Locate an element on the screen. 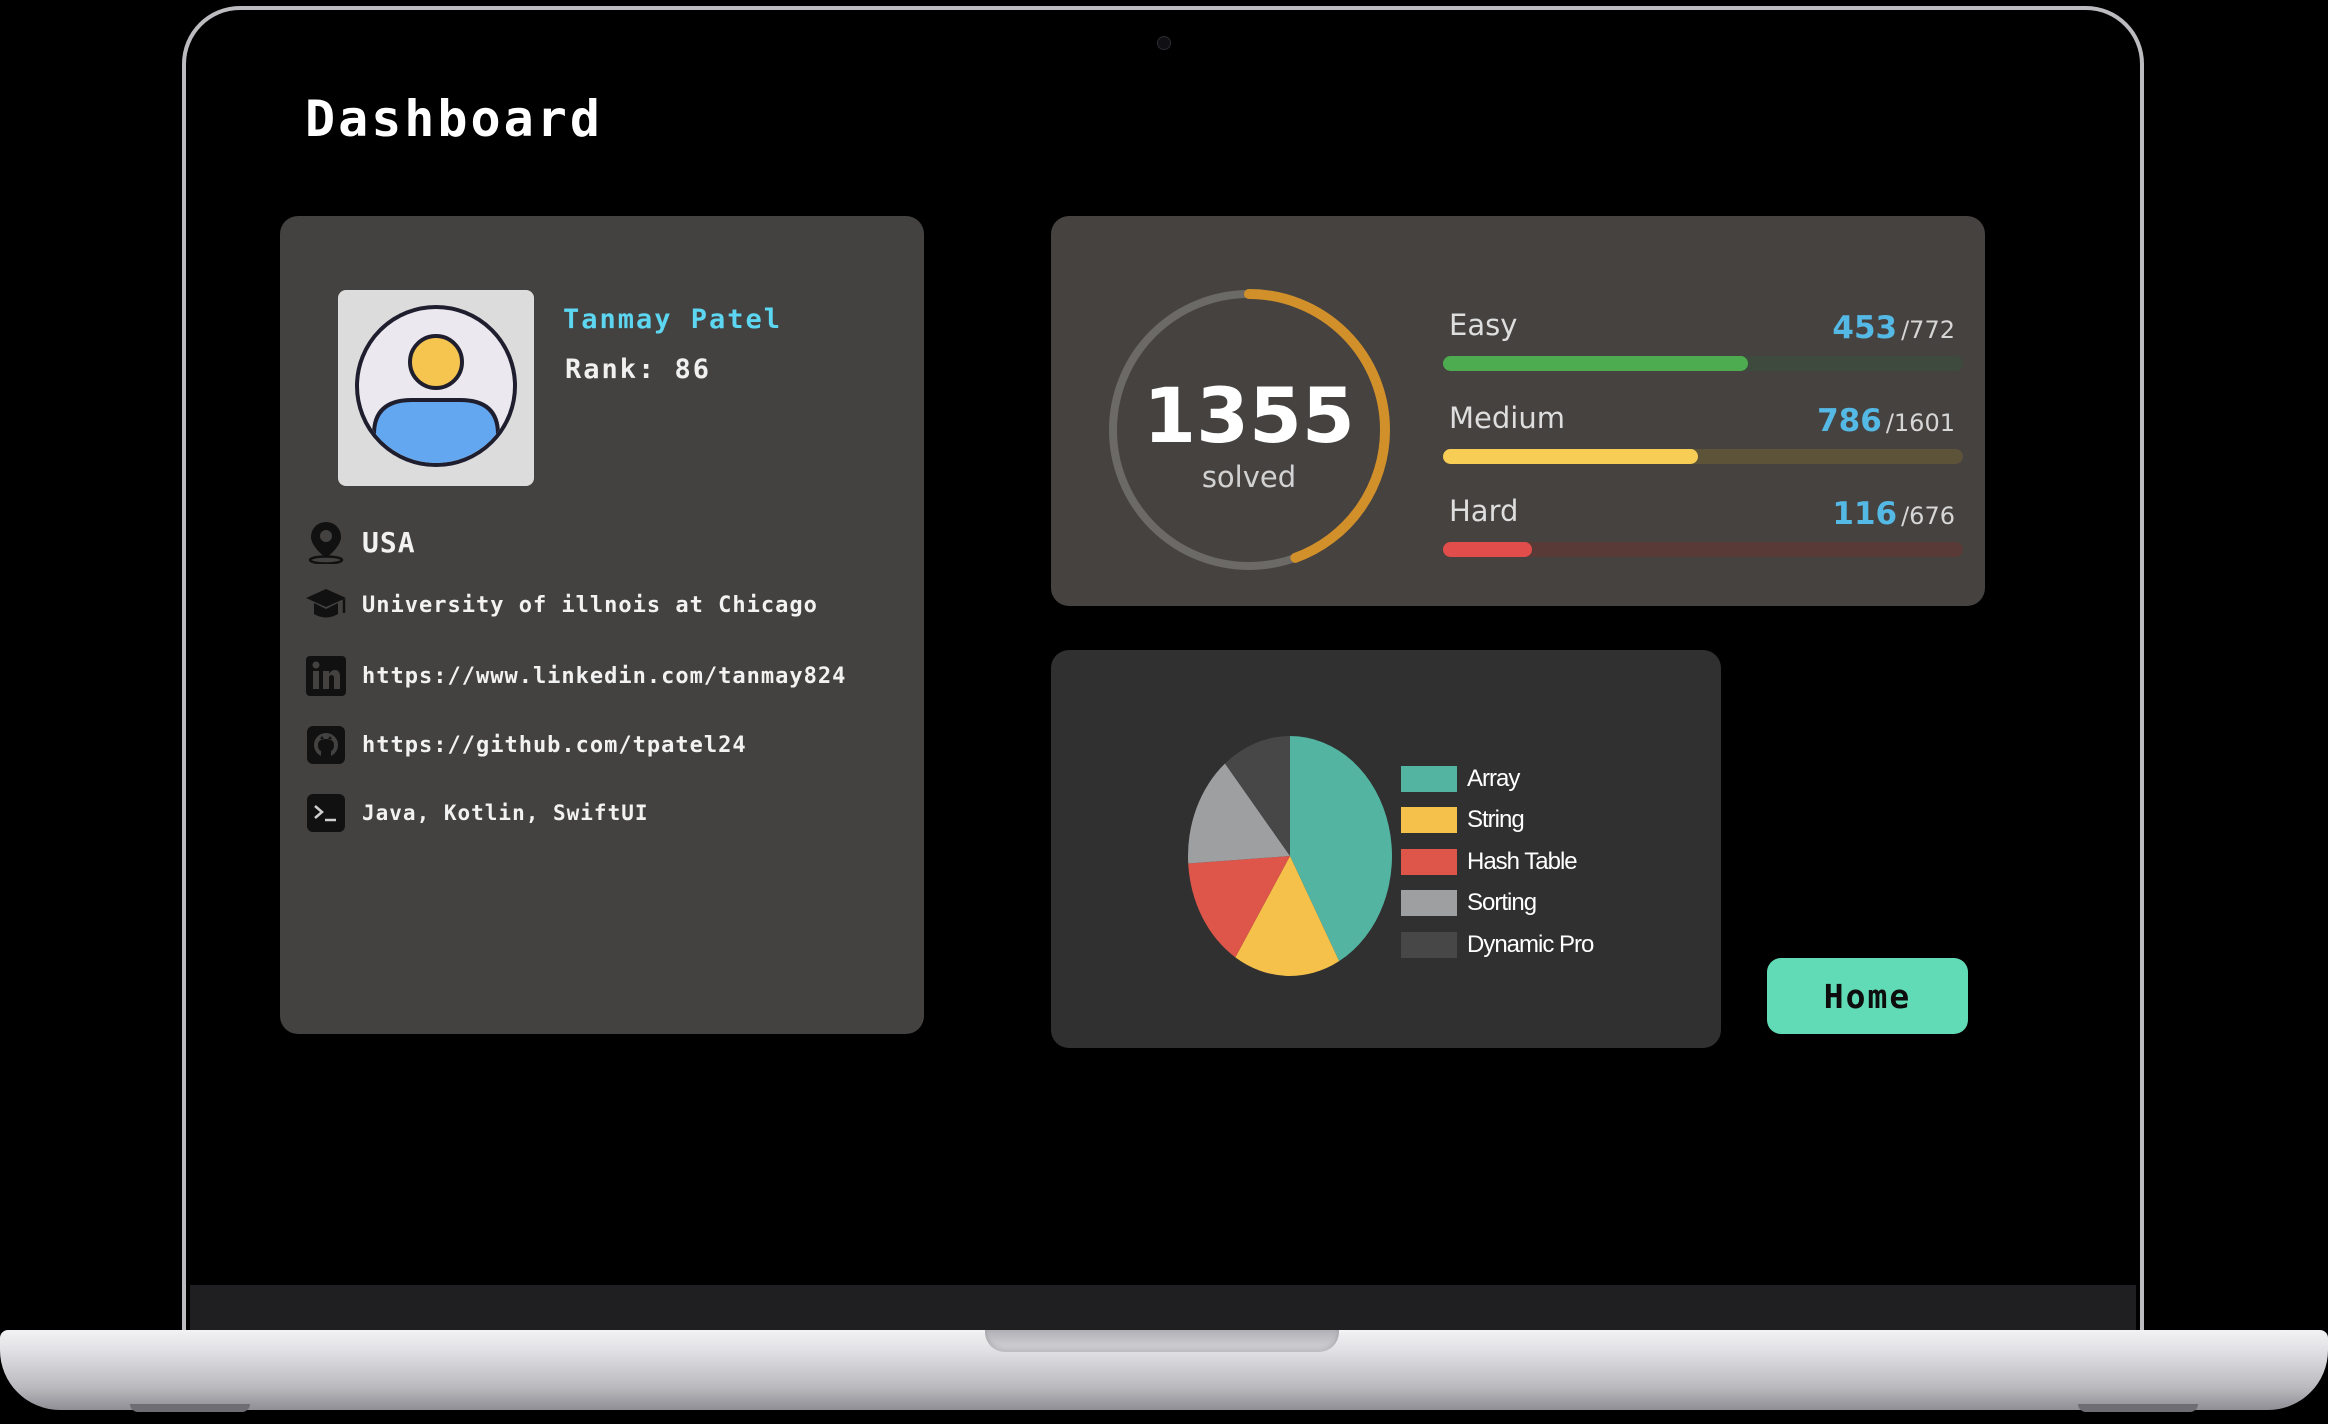 This screenshot has height=1424, width=2328. difficulty-count: 786/1601 is located at coordinates (1886, 421).